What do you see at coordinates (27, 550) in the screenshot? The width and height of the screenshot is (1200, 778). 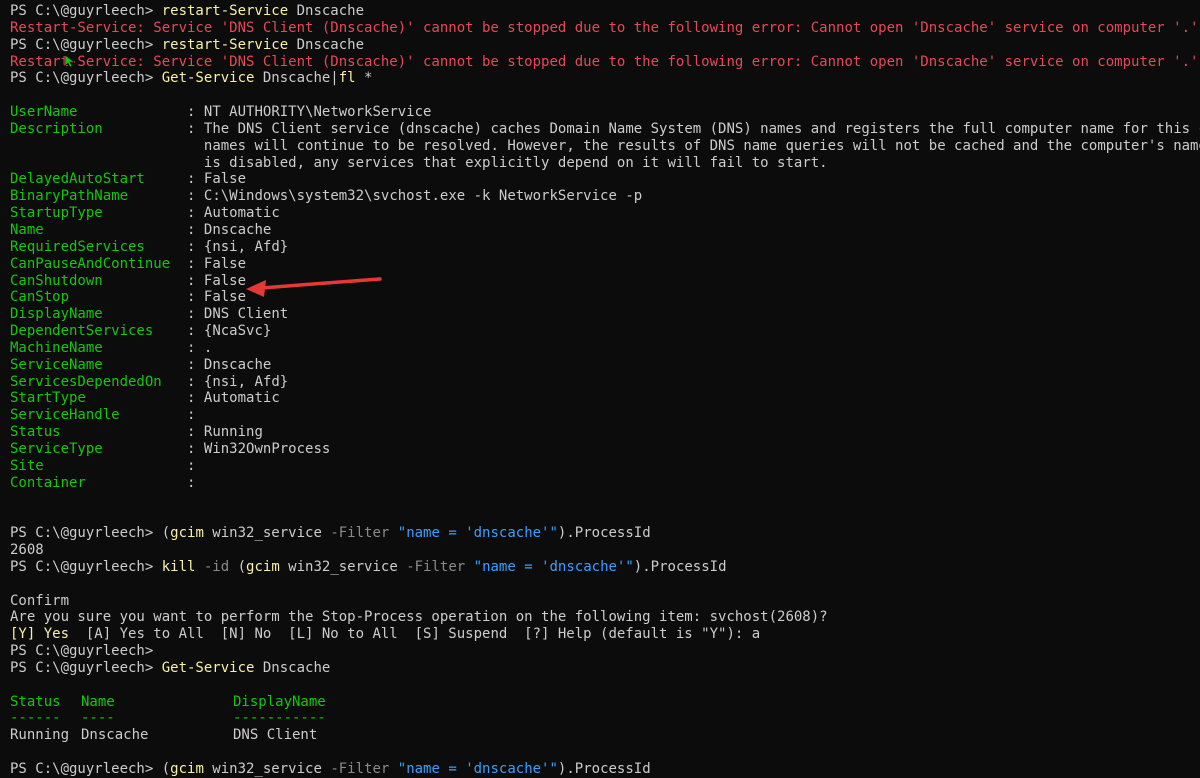 I see `process-id-output: 2608` at bounding box center [27, 550].